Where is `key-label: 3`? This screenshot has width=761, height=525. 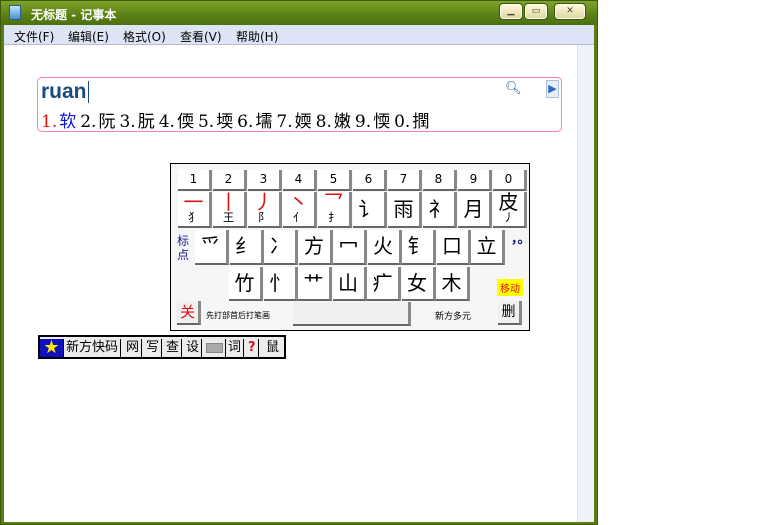
key-label: 3 is located at coordinates (263, 179).